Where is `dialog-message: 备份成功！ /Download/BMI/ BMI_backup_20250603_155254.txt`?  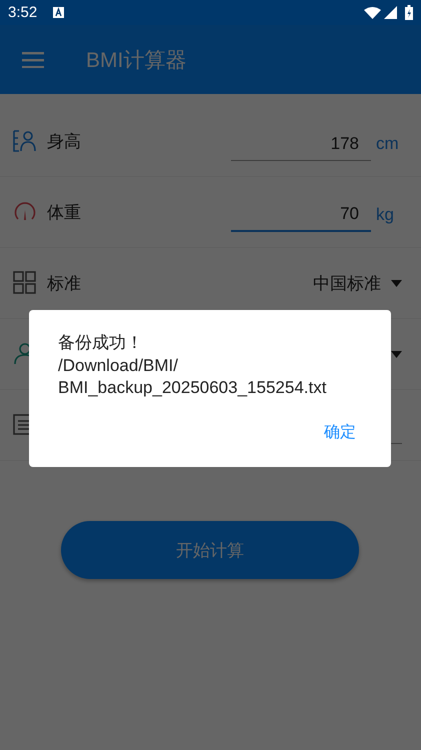 dialog-message: 备份成功！ /Download/BMI/ BMI_backup_20250603_155254.txt is located at coordinates (193, 365).